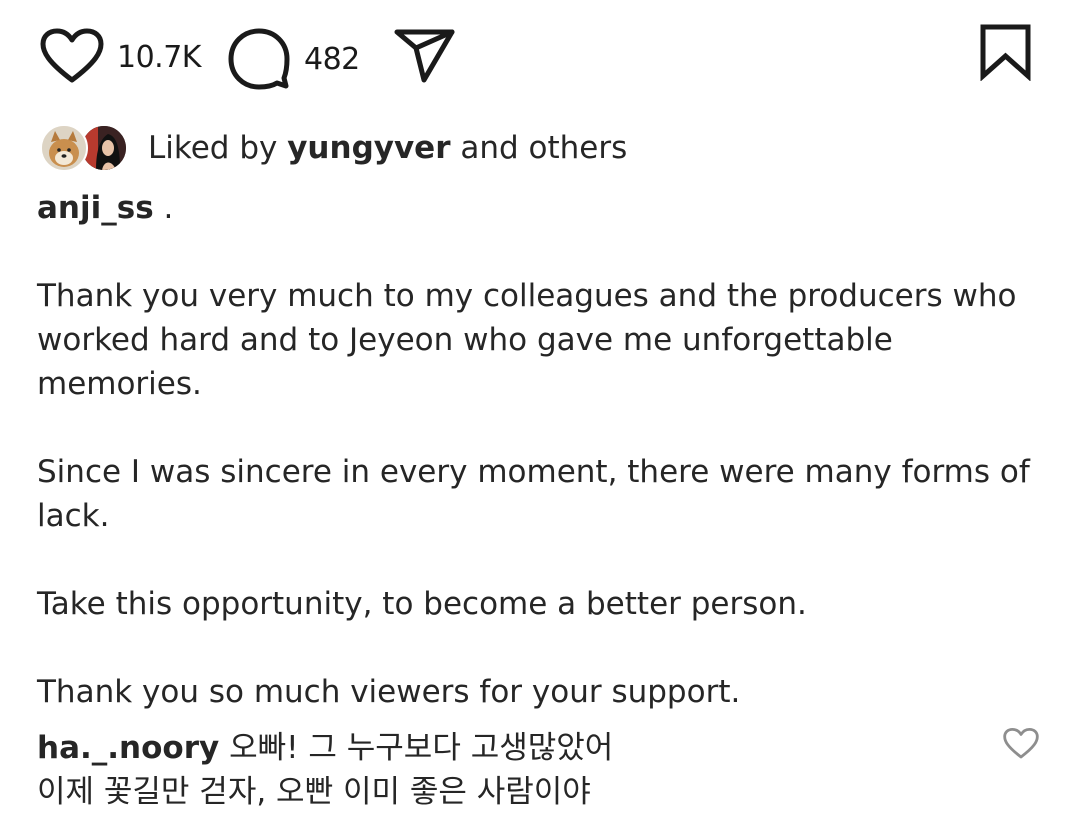 This screenshot has width=1077, height=814. I want to click on liked-by-suffix: and others, so click(544, 148).